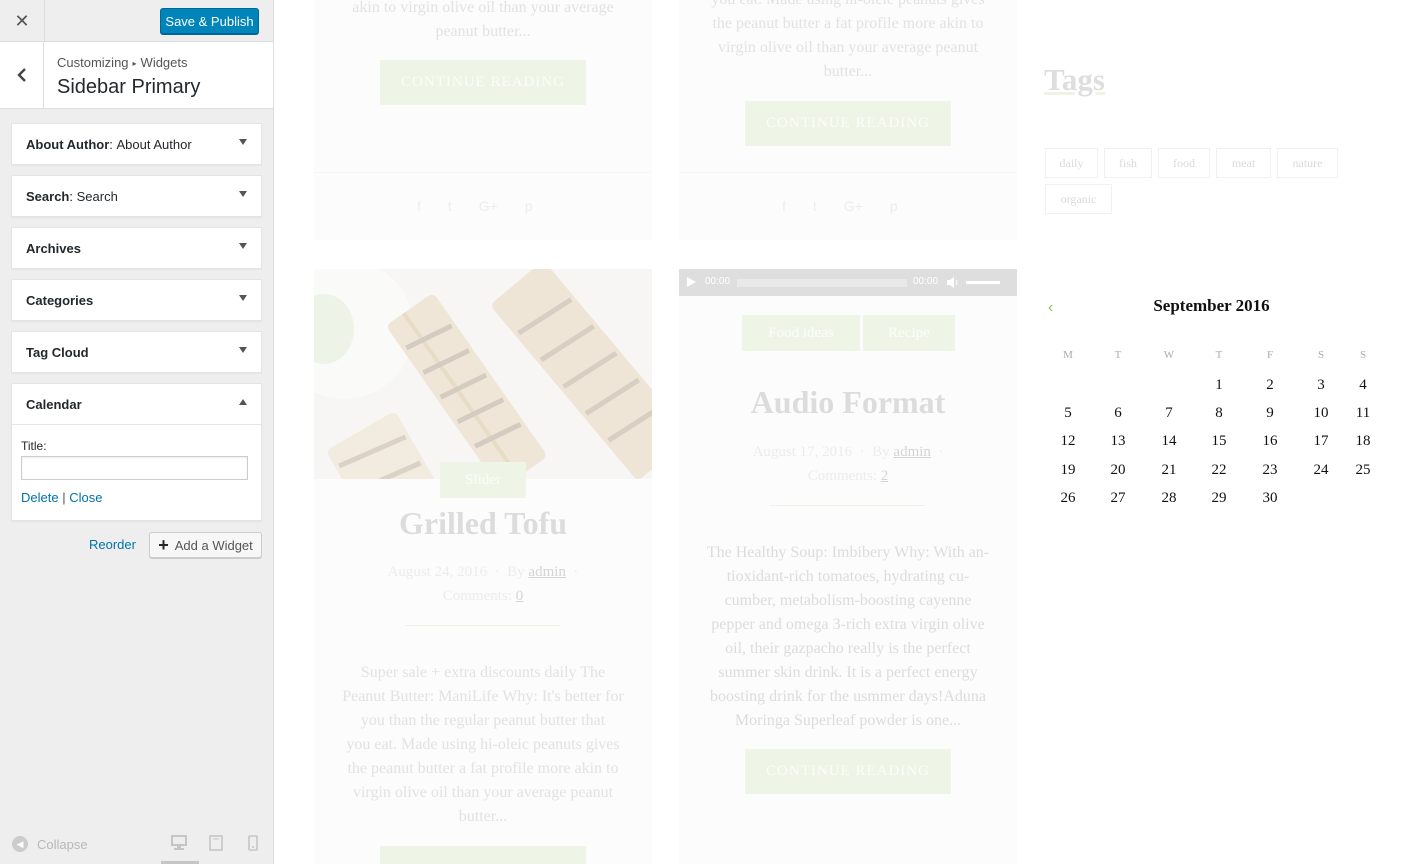 Image resolution: width=1419 pixels, height=864 pixels. I want to click on calendar-day: 14, so click(1169, 441).